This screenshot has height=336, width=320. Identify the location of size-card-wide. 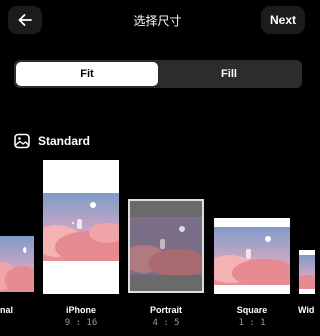
(307, 272).